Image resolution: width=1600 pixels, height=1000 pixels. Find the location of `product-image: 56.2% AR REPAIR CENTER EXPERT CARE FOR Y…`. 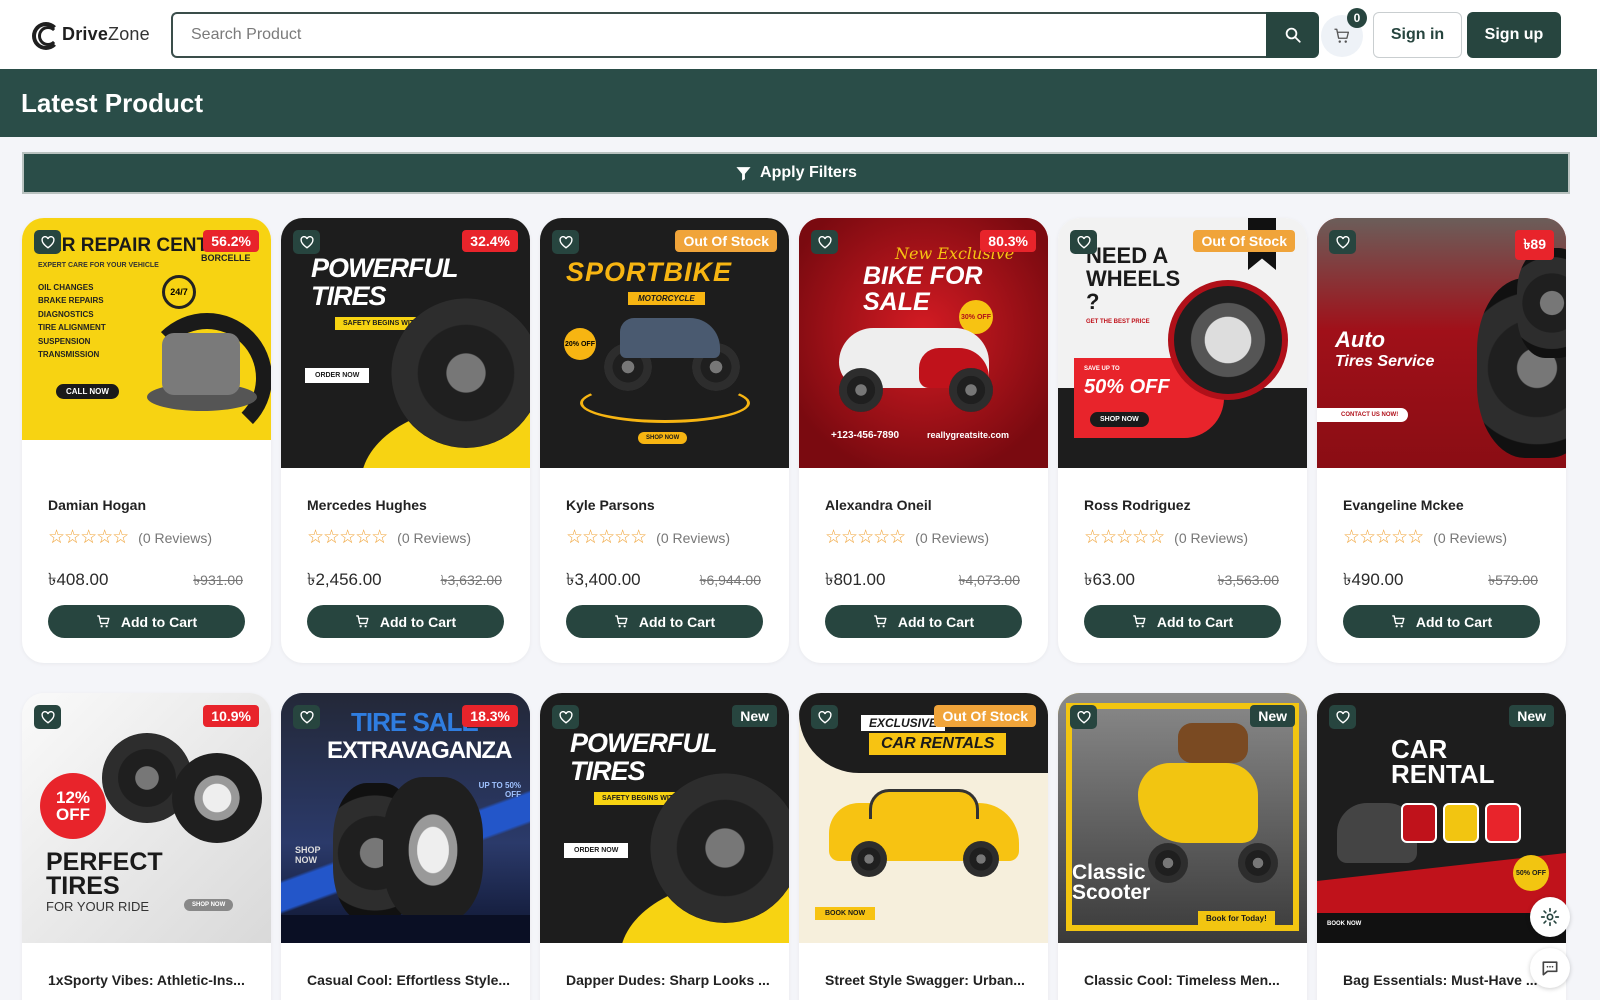

product-image: 56.2% AR REPAIR CENTER EXPERT CARE FOR Y… is located at coordinates (146, 343).